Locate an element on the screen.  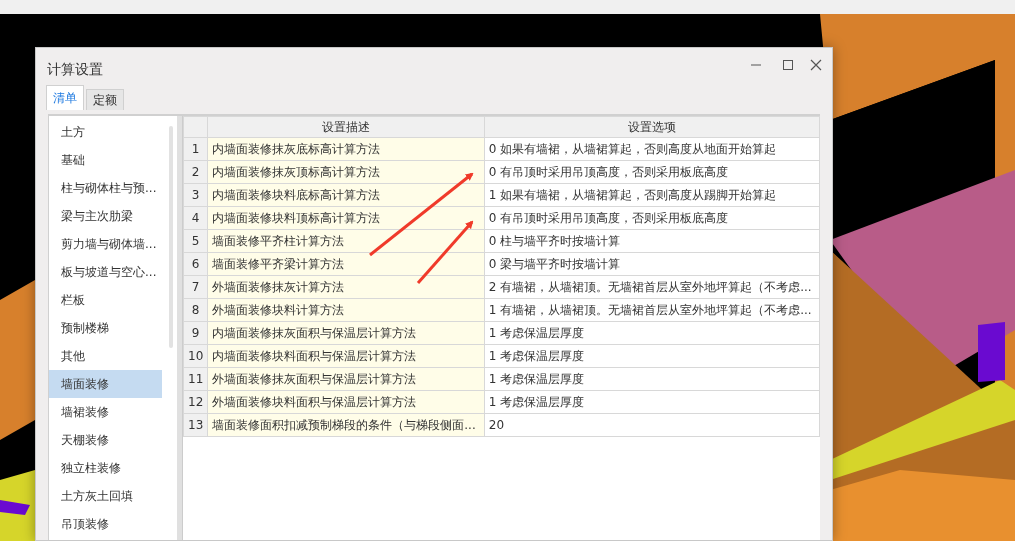
table-cell: 20 is located at coordinates (652, 425).